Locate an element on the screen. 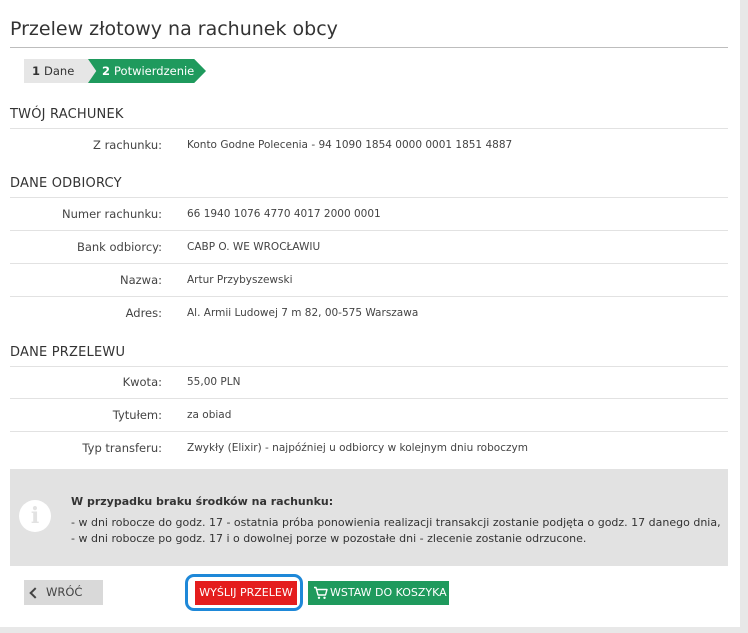 The height and width of the screenshot is (633, 748). back-button: WRÓĆ is located at coordinates (63, 592).